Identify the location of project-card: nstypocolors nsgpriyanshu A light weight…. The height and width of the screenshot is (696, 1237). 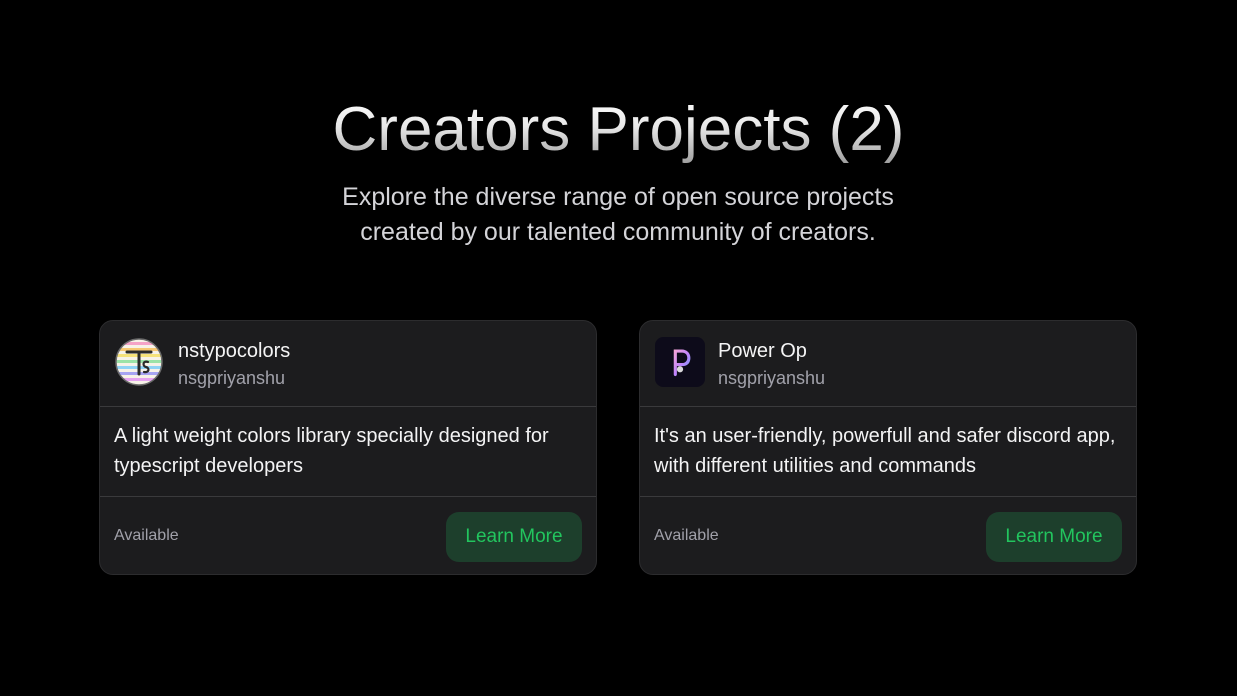
(348, 447).